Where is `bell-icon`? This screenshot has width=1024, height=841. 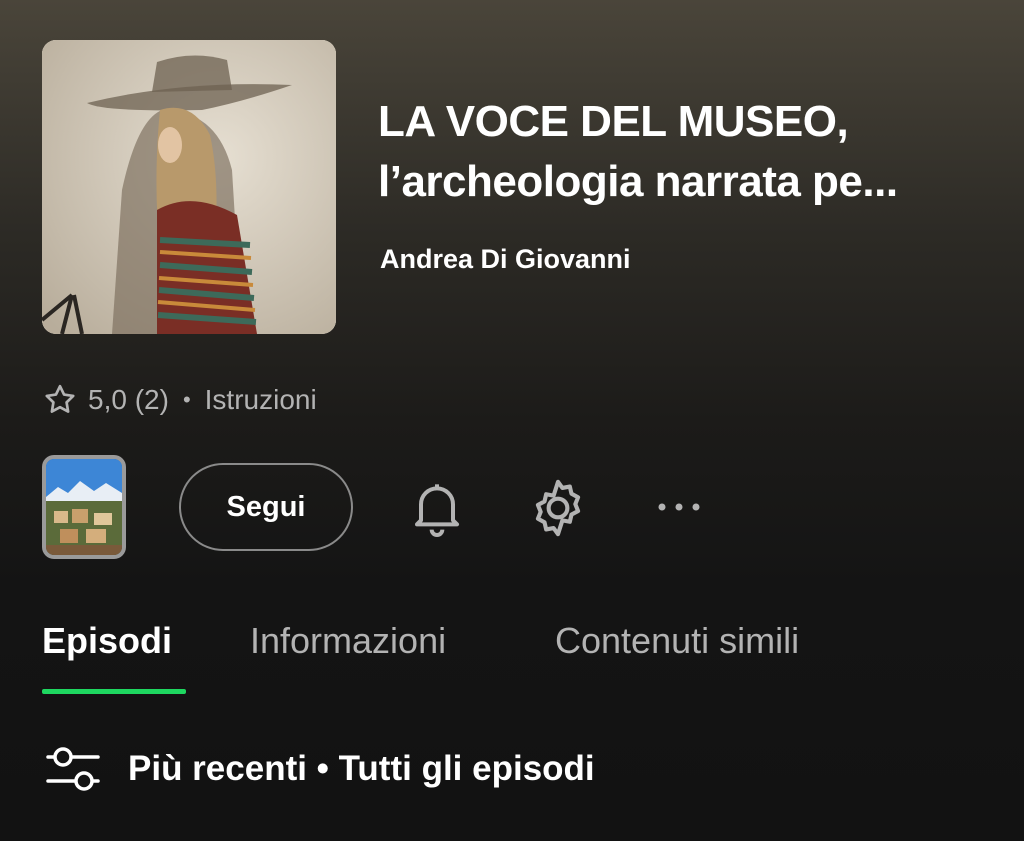
bell-icon is located at coordinates (437, 507).